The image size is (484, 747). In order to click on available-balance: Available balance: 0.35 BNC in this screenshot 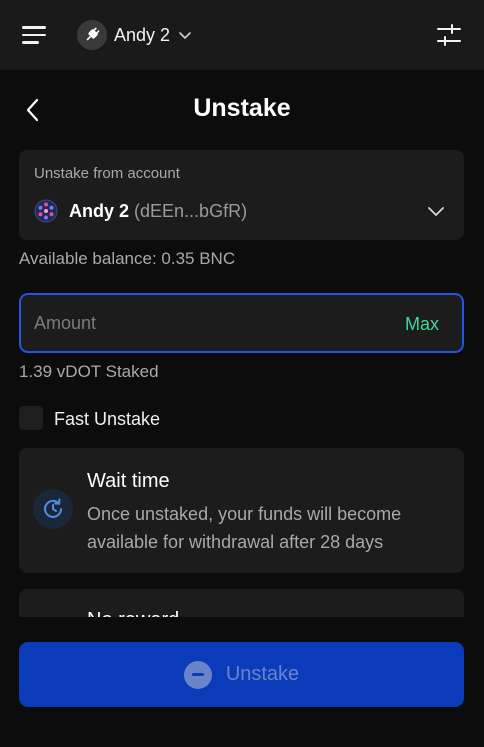, I will do `click(127, 258)`.